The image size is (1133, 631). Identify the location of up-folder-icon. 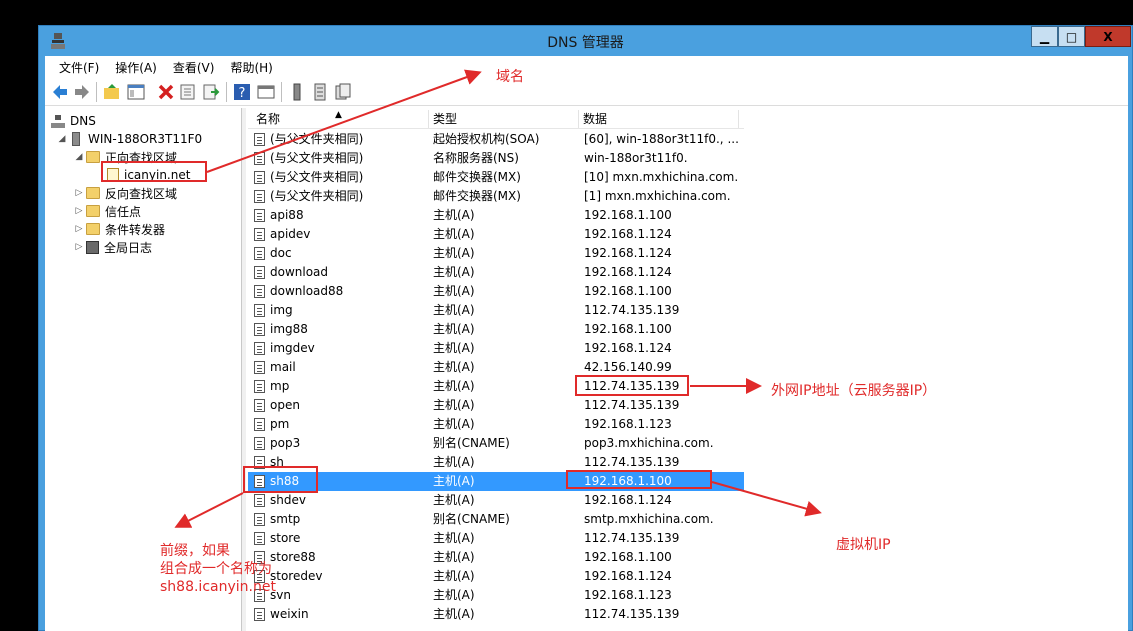
(112, 92).